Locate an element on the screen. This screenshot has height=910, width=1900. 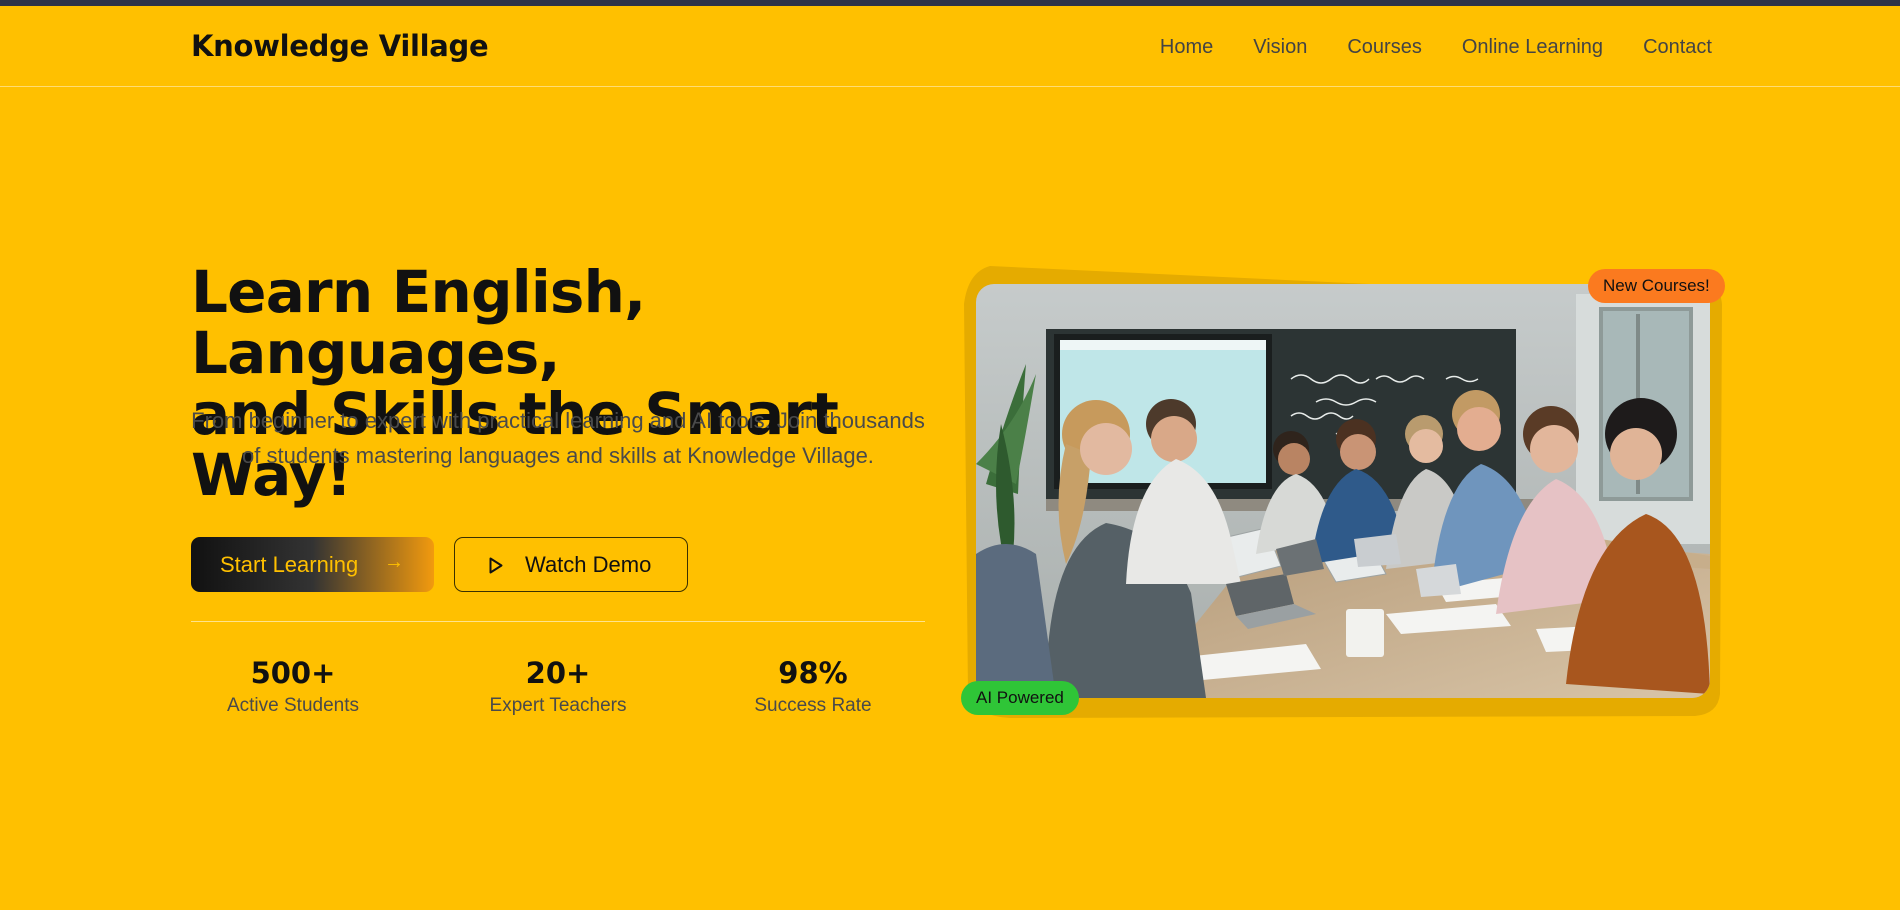
ai-powered-badge: AI Powered is located at coordinates (1020, 698).